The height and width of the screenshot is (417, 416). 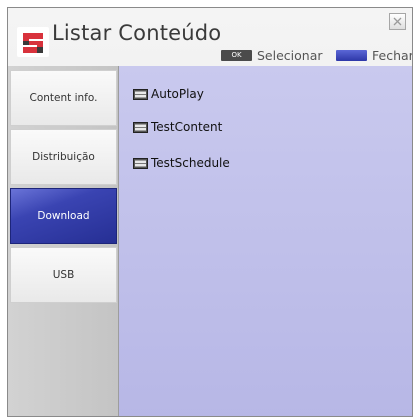 I want to click on tab-usb: USB, so click(x=63, y=275).